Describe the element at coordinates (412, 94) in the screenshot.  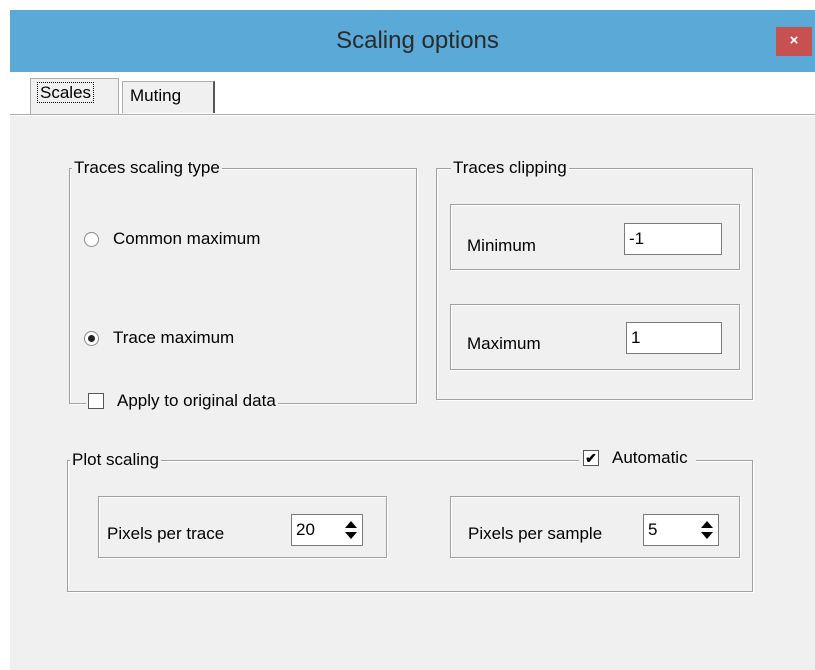
I see `tab-strip: Scales Muting` at that location.